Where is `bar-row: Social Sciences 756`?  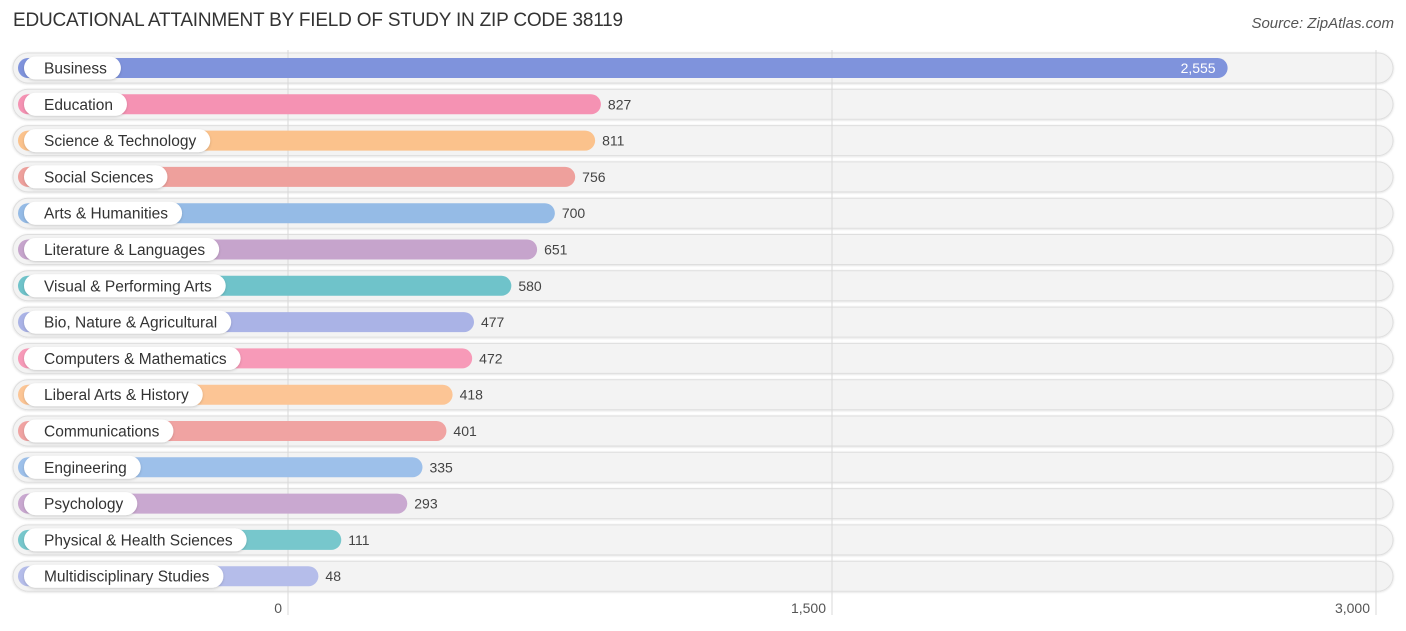 bar-row: Social Sciences 756 is located at coordinates (312, 177).